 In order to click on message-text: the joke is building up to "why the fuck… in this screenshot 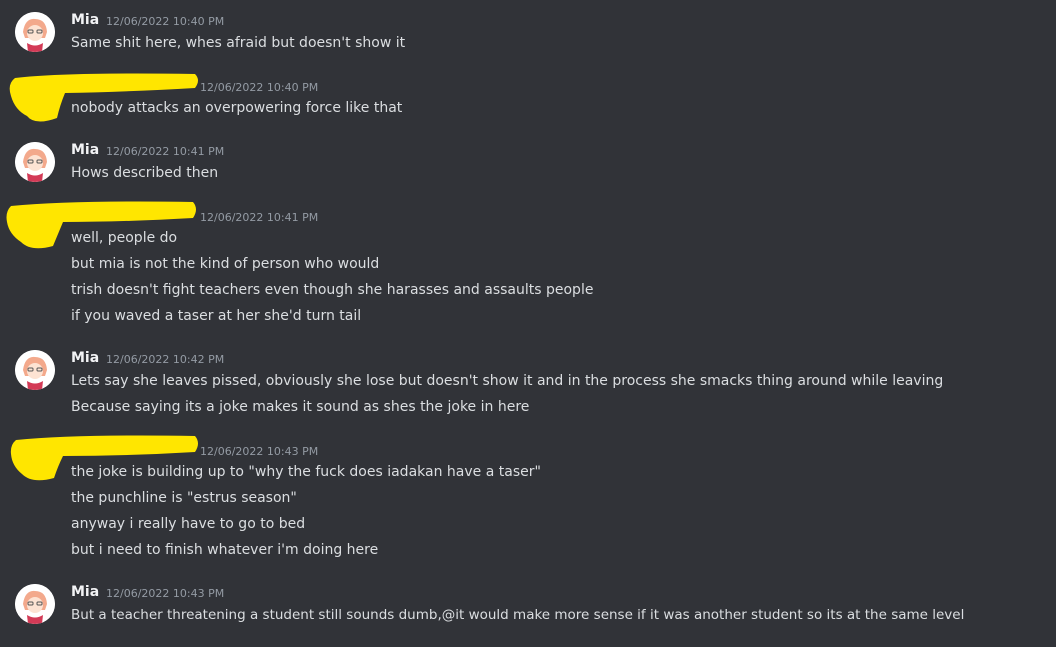, I will do `click(306, 472)`.